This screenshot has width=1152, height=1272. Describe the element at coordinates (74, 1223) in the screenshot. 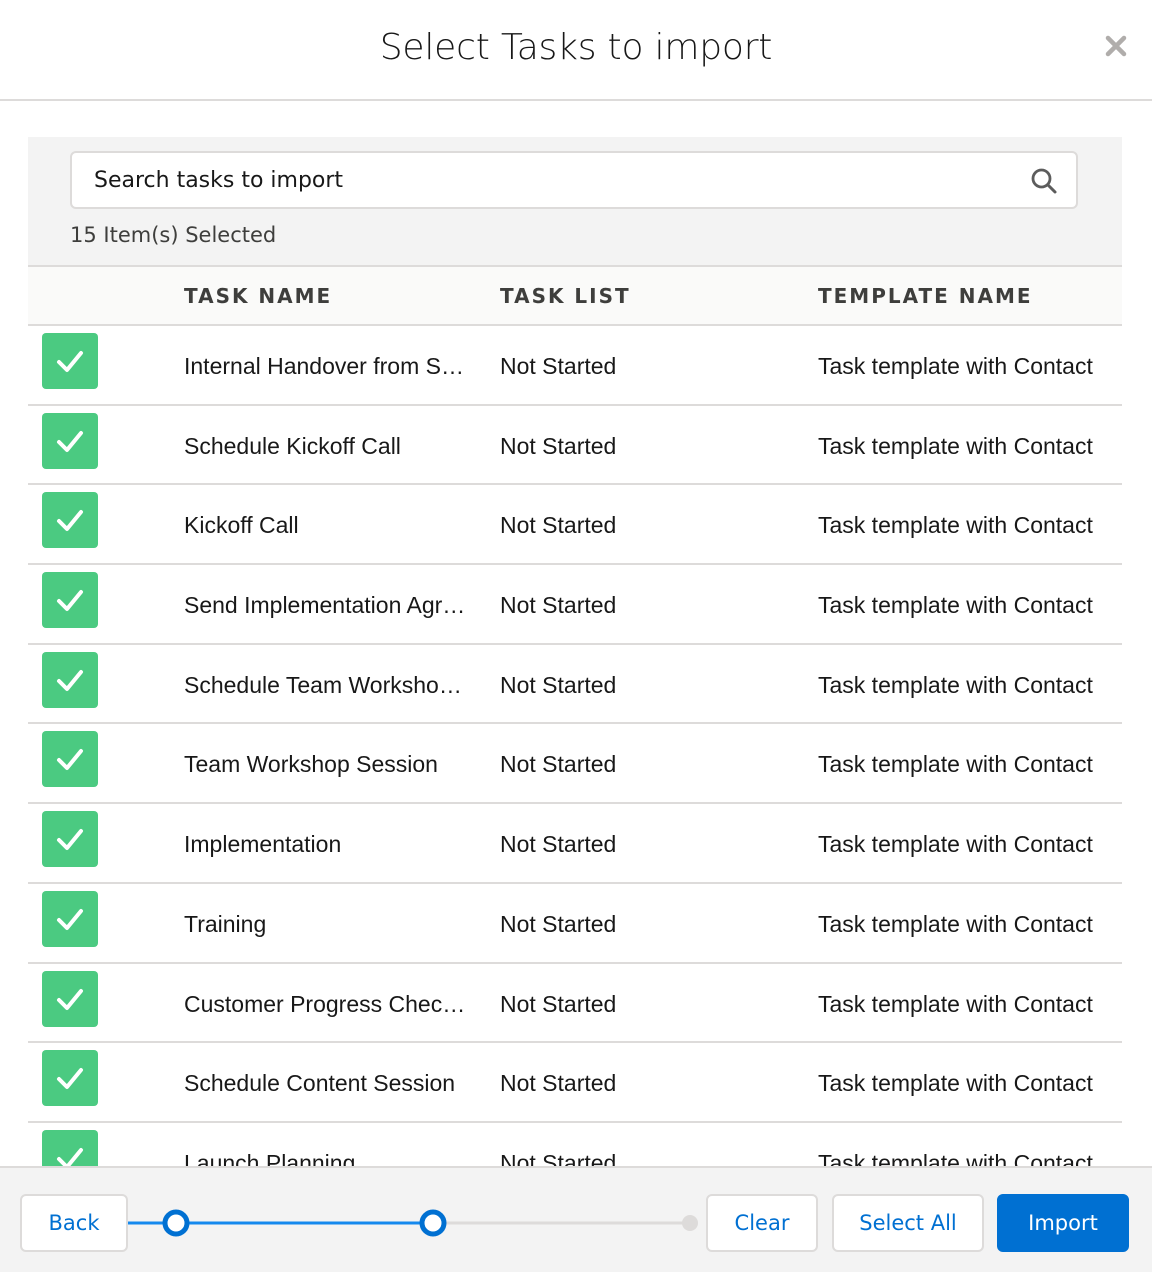

I see `back-button: Back` at that location.